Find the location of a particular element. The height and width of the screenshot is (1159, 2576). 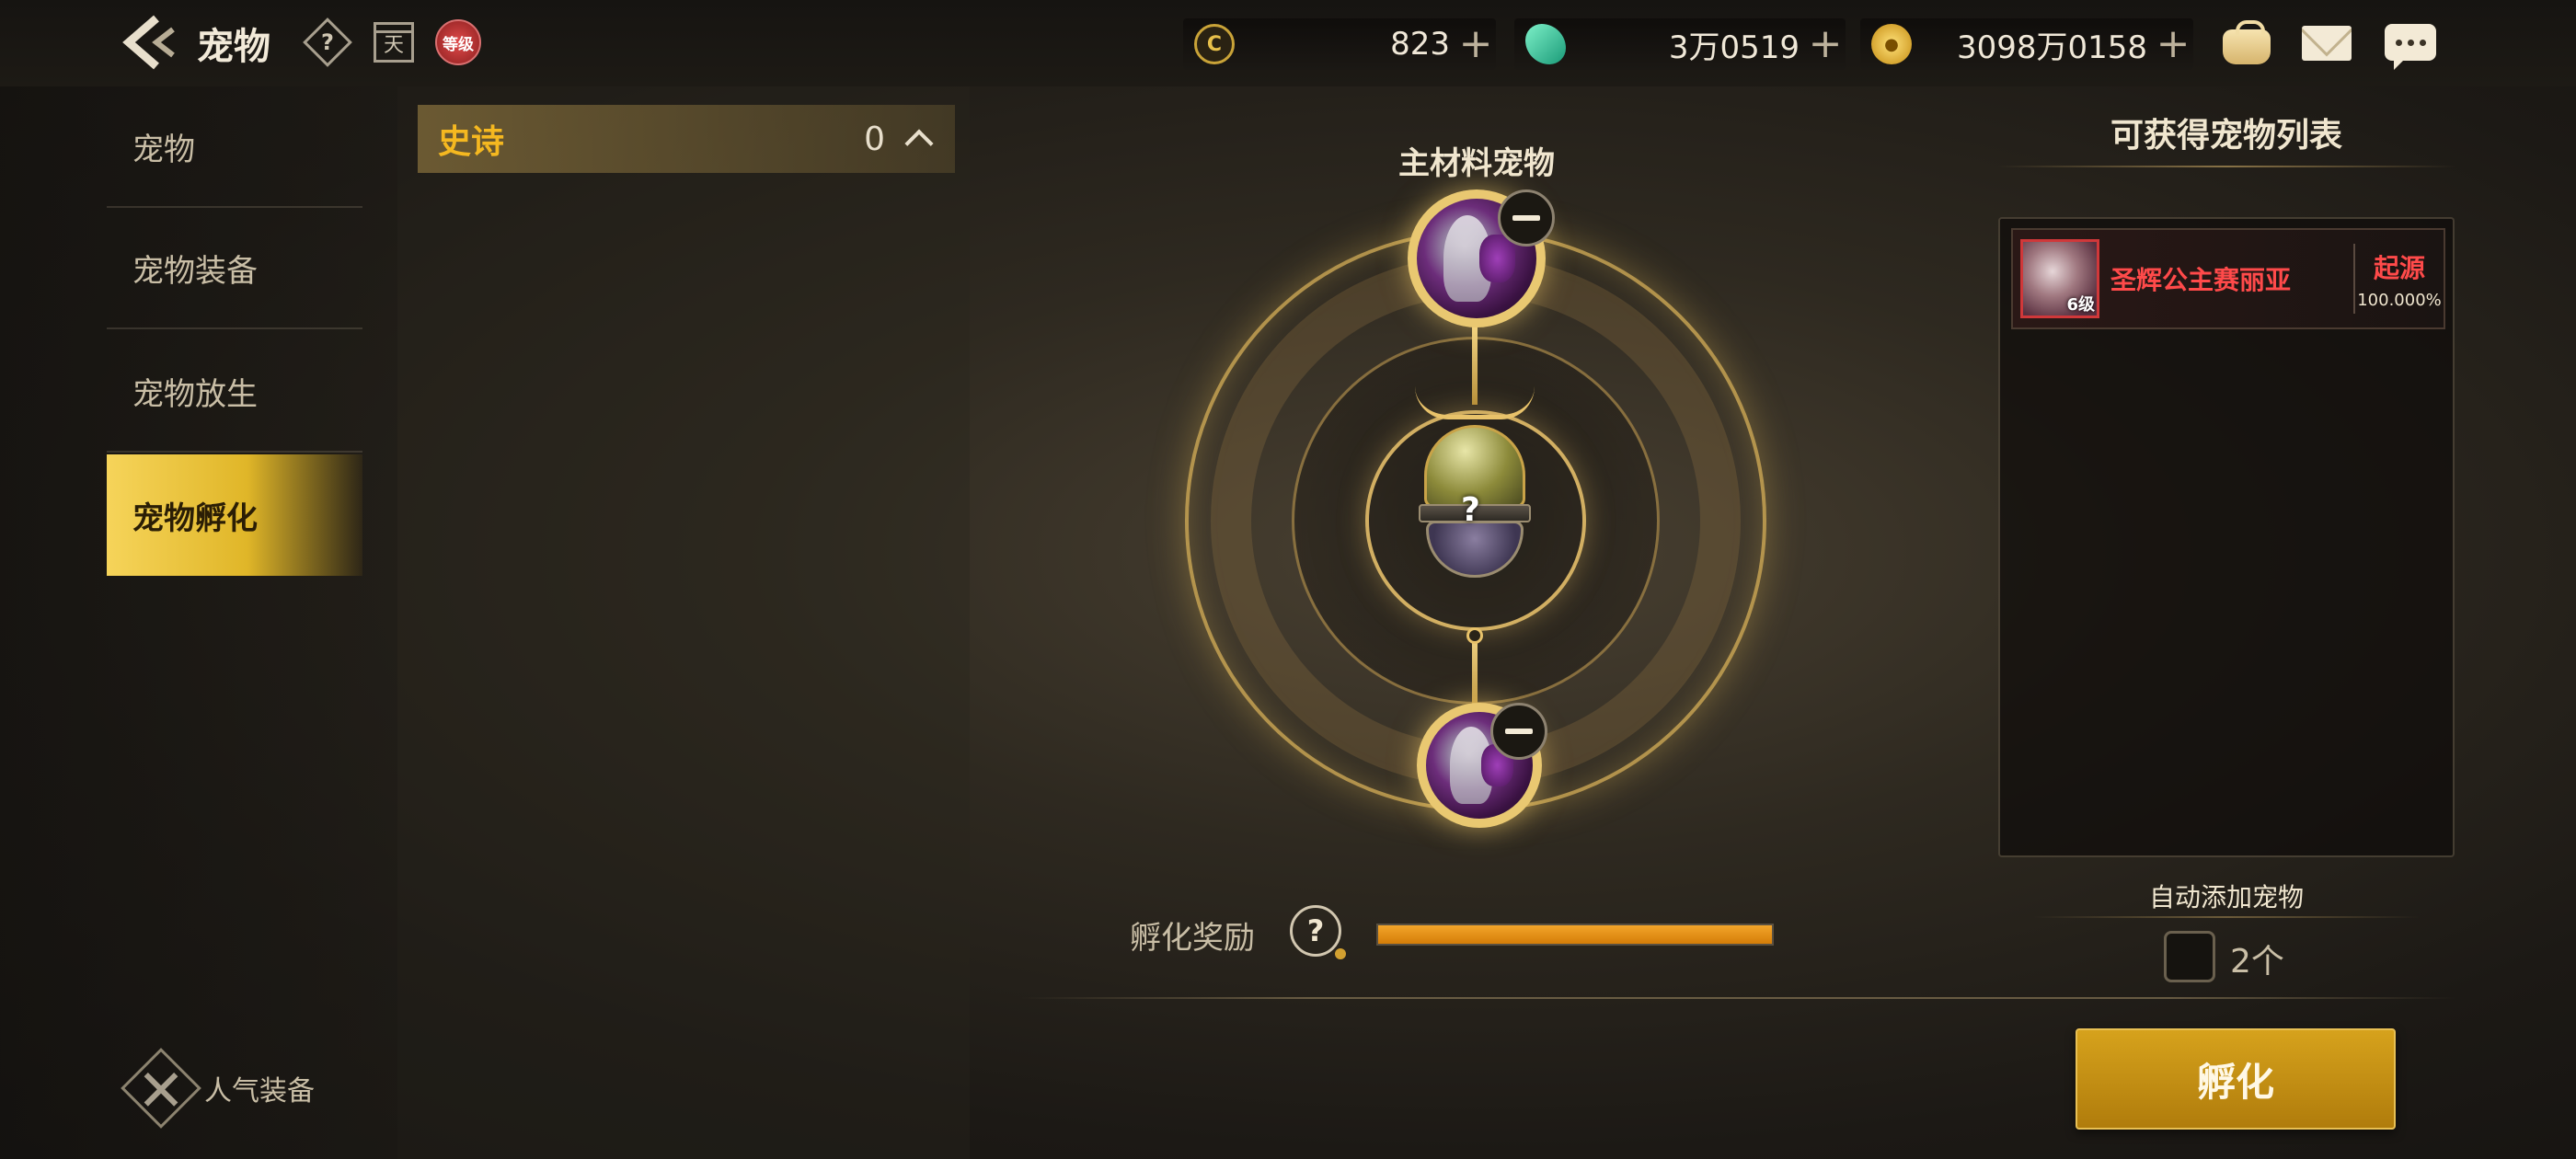

help-button: ? is located at coordinates (327, 42).